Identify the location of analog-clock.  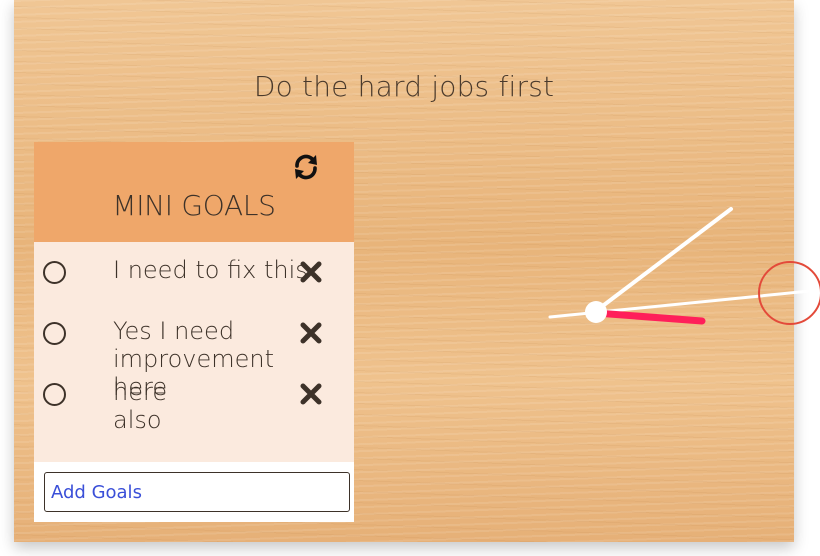
(684, 266).